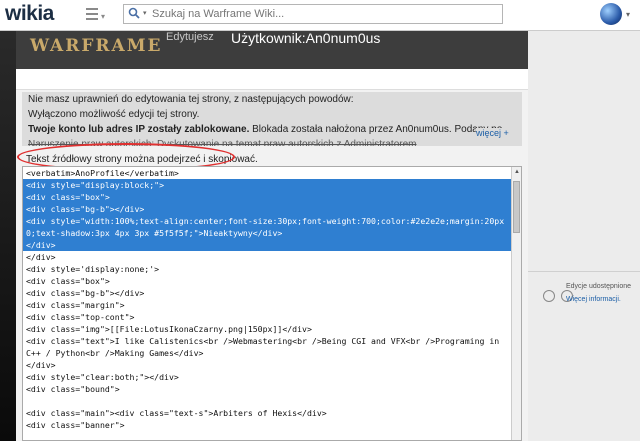  What do you see at coordinates (114, 114) in the screenshot?
I see `notice-line-2: Wyłączono możliwość edycji tej strony.` at bounding box center [114, 114].